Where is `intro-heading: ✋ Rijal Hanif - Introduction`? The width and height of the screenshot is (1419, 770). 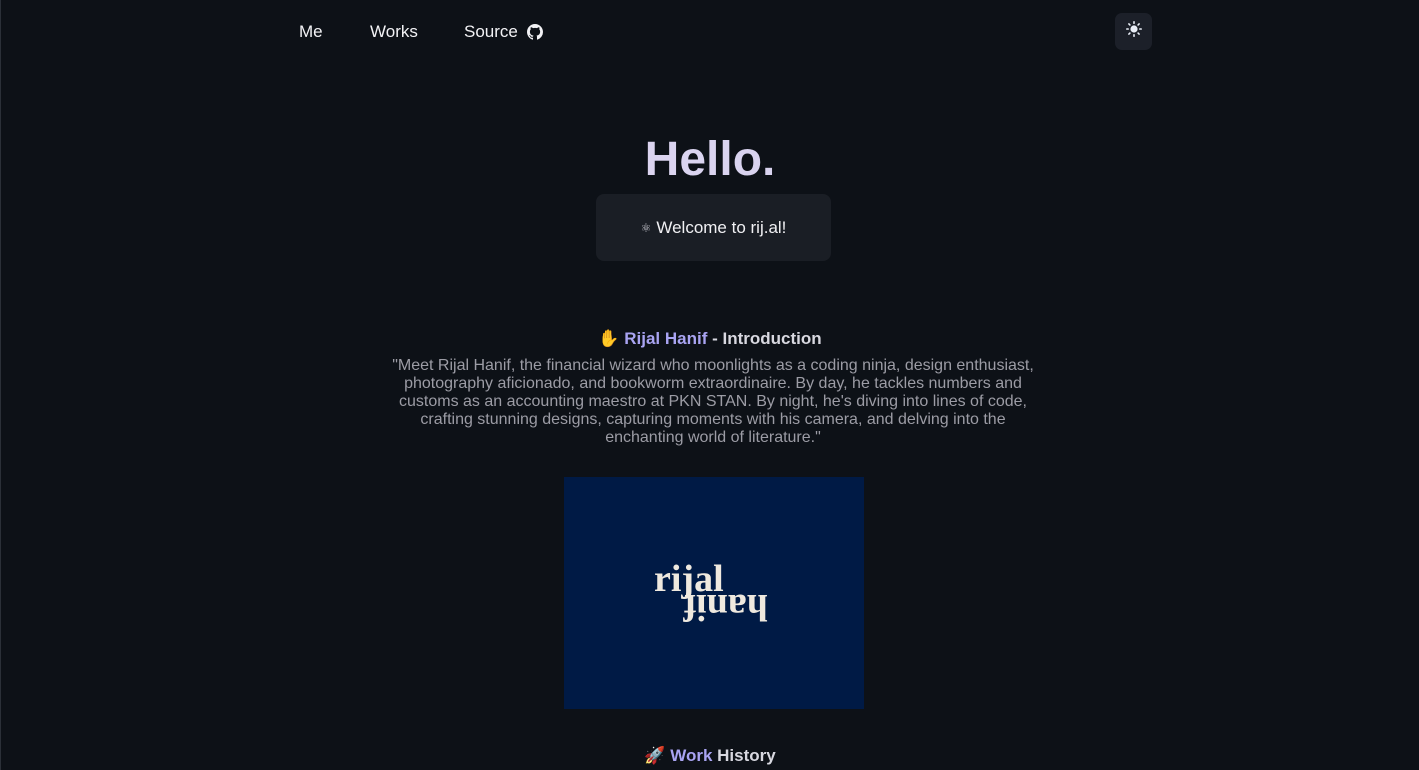 intro-heading: ✋ Rijal Hanif - Introduction is located at coordinates (710, 339).